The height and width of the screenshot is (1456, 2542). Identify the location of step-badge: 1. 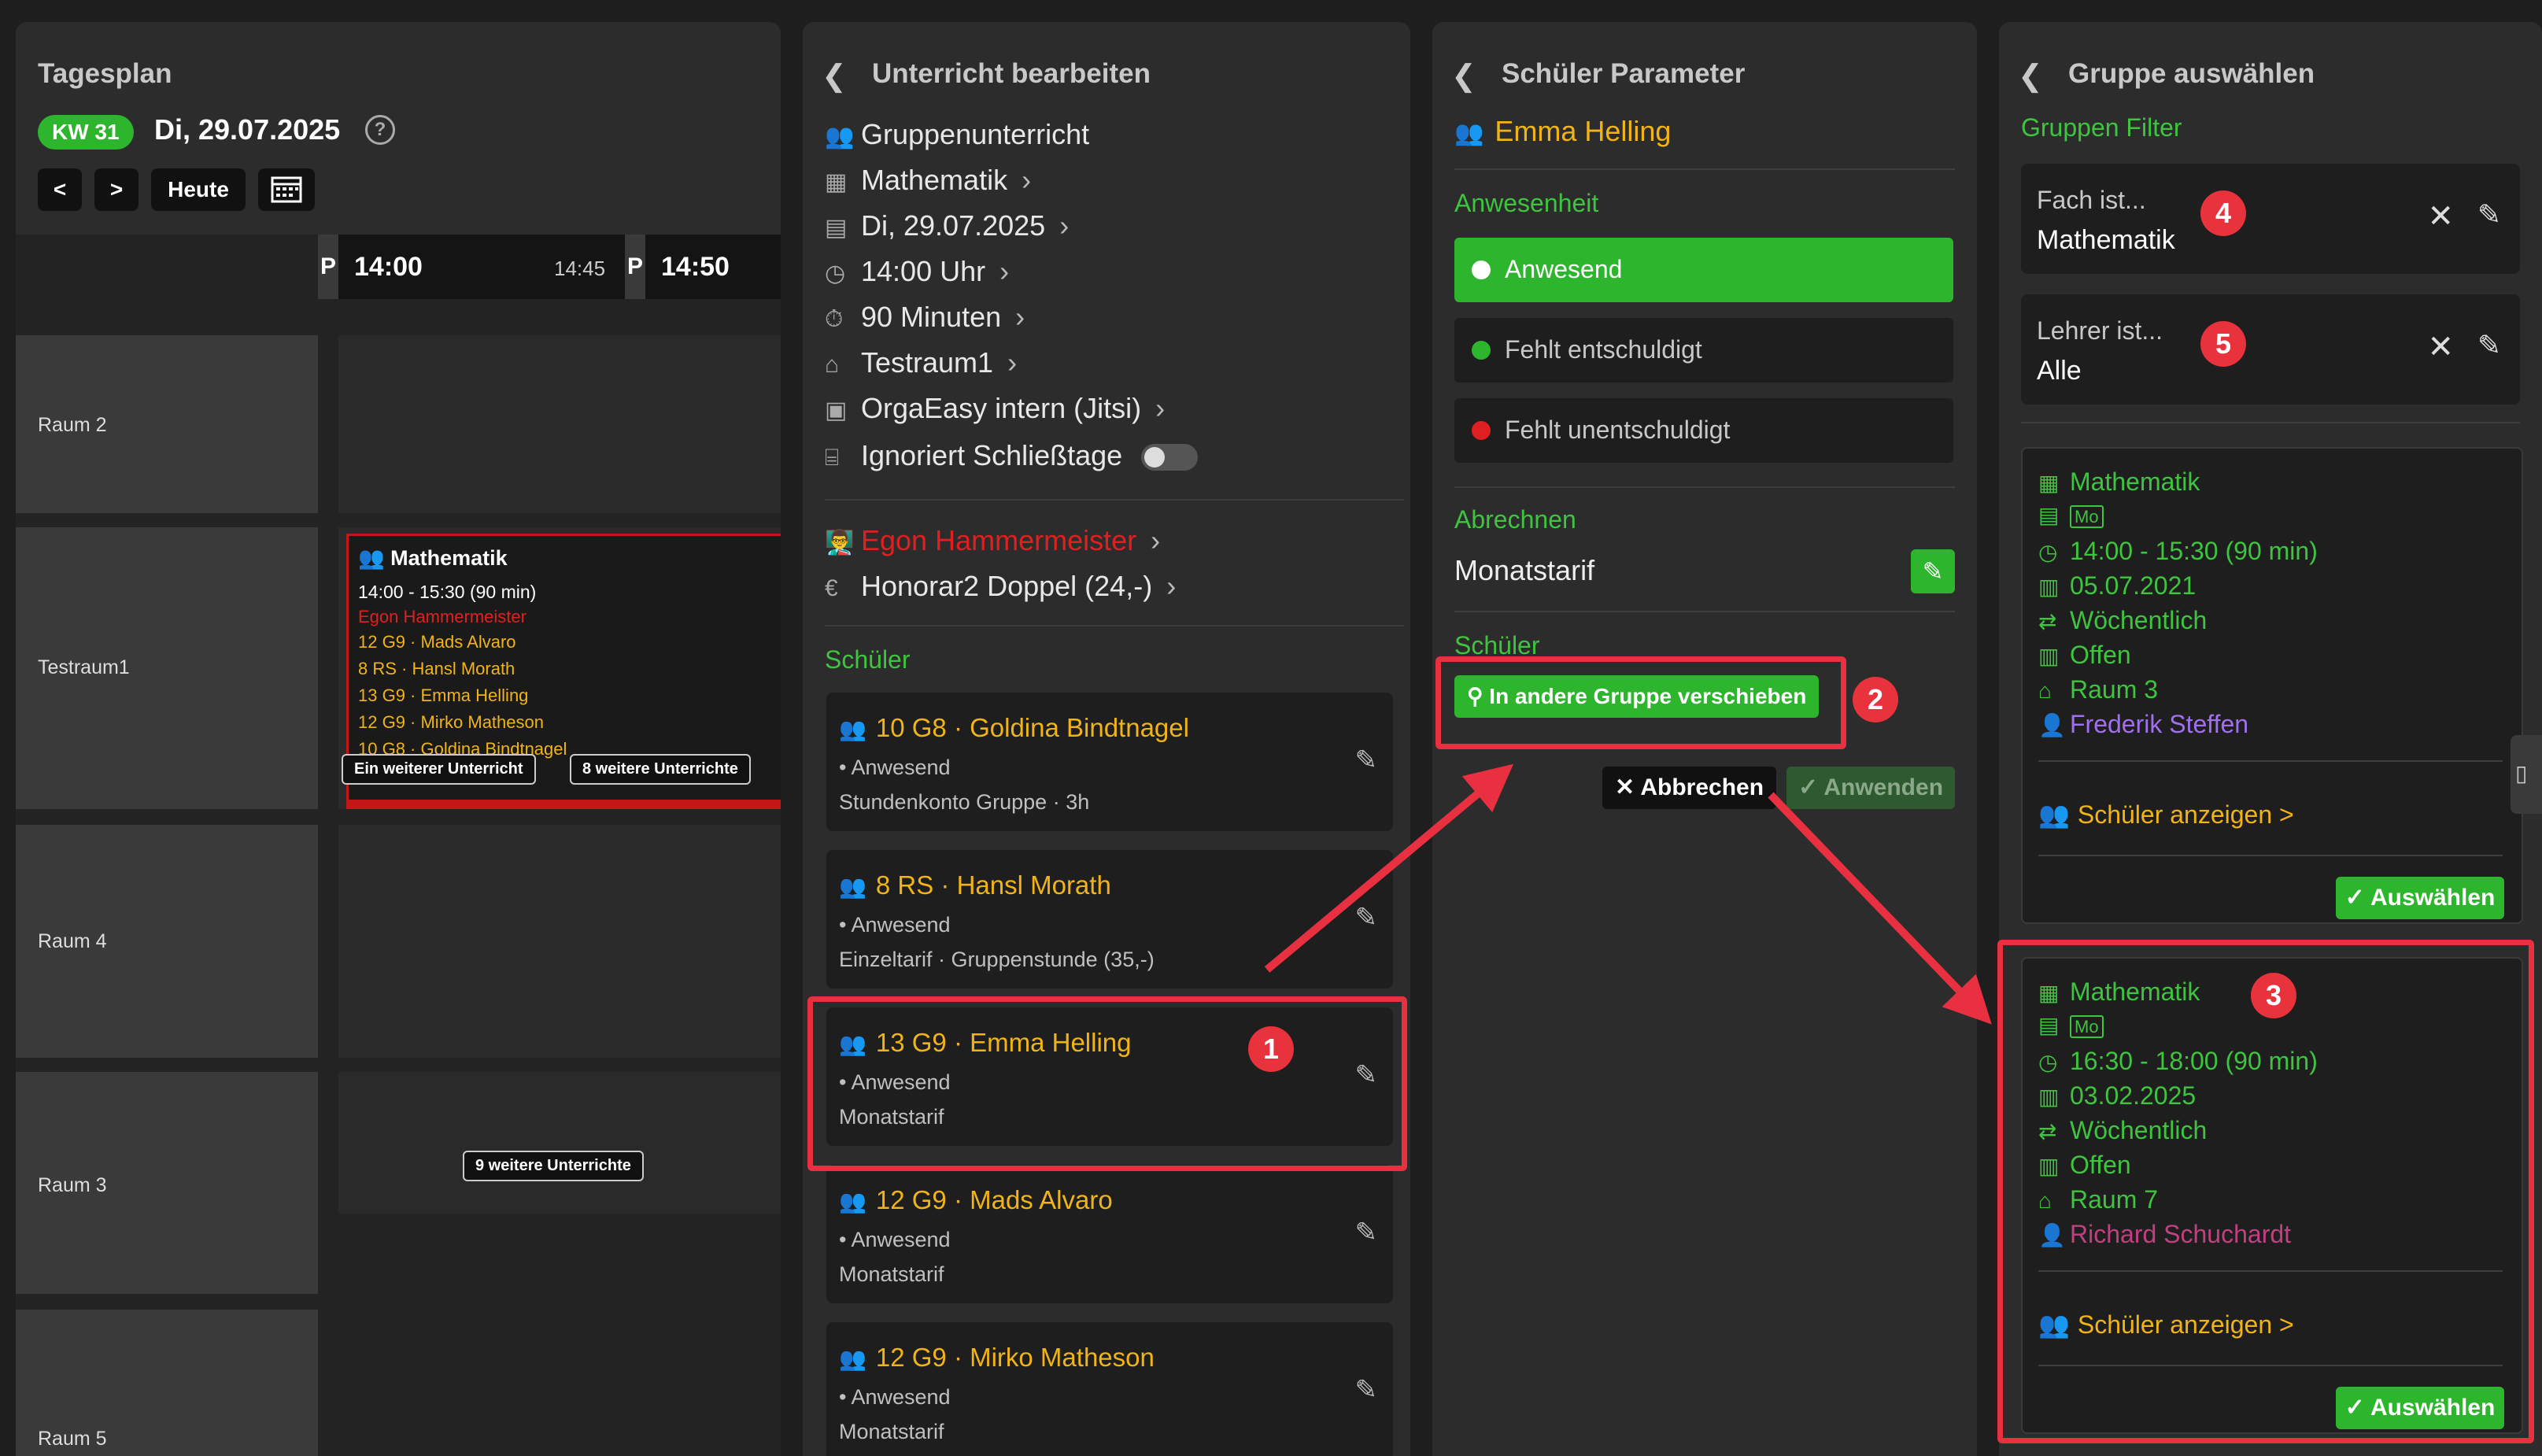
(1271, 1049).